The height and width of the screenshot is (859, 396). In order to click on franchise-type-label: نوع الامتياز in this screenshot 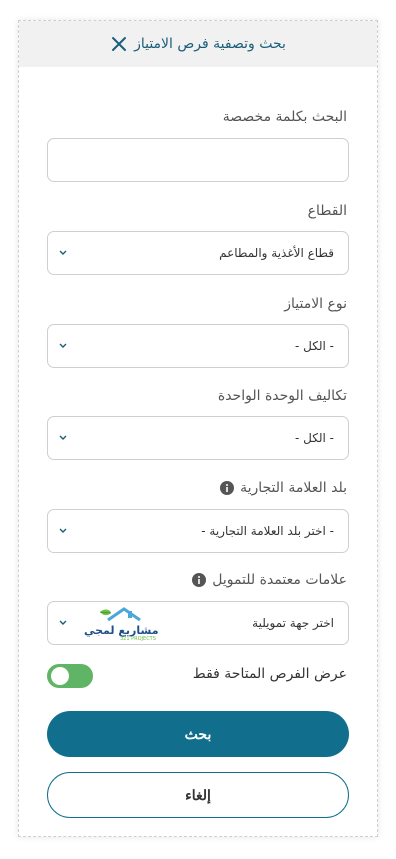, I will do `click(315, 304)`.